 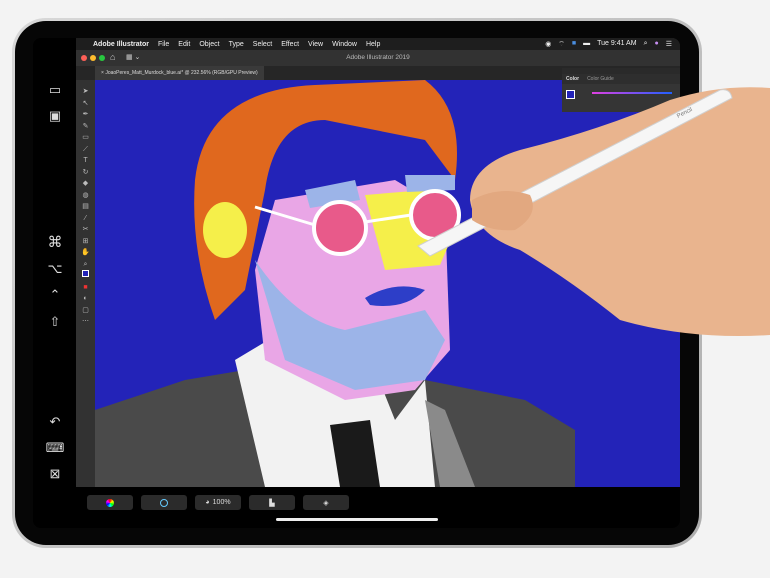 I want to click on battery-icon: ▬, so click(x=586, y=44).